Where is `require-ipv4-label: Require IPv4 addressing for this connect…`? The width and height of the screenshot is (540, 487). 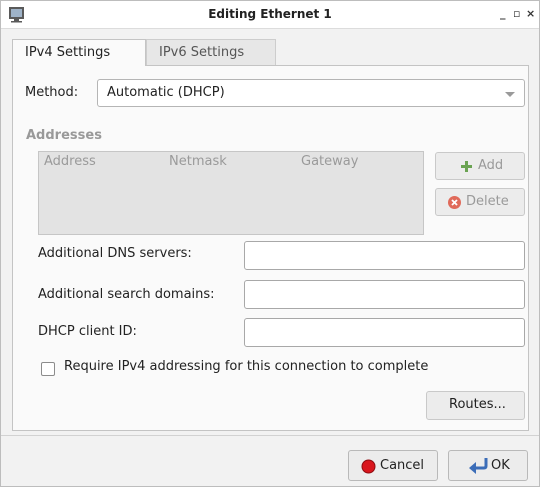
require-ipv4-label: Require IPv4 addressing for this connect… is located at coordinates (246, 366).